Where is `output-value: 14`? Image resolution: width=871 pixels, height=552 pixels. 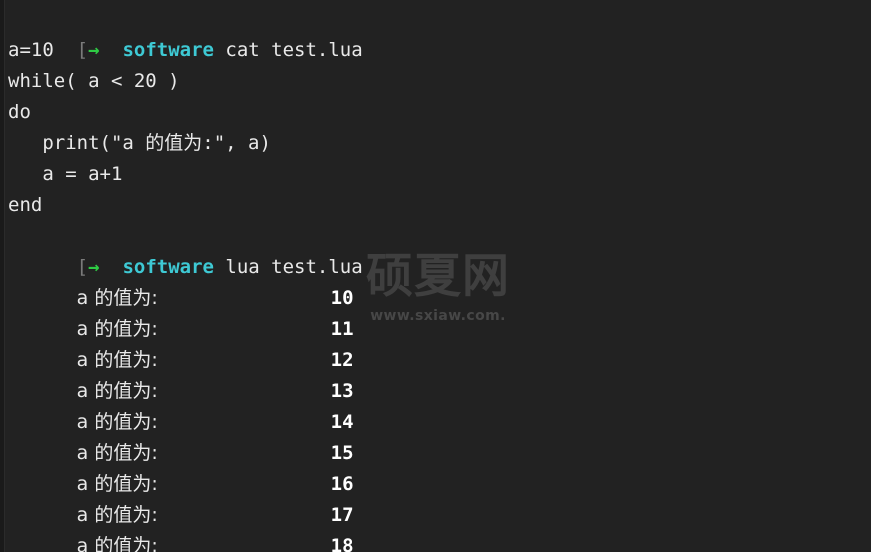 output-value: 14 is located at coordinates (342, 422).